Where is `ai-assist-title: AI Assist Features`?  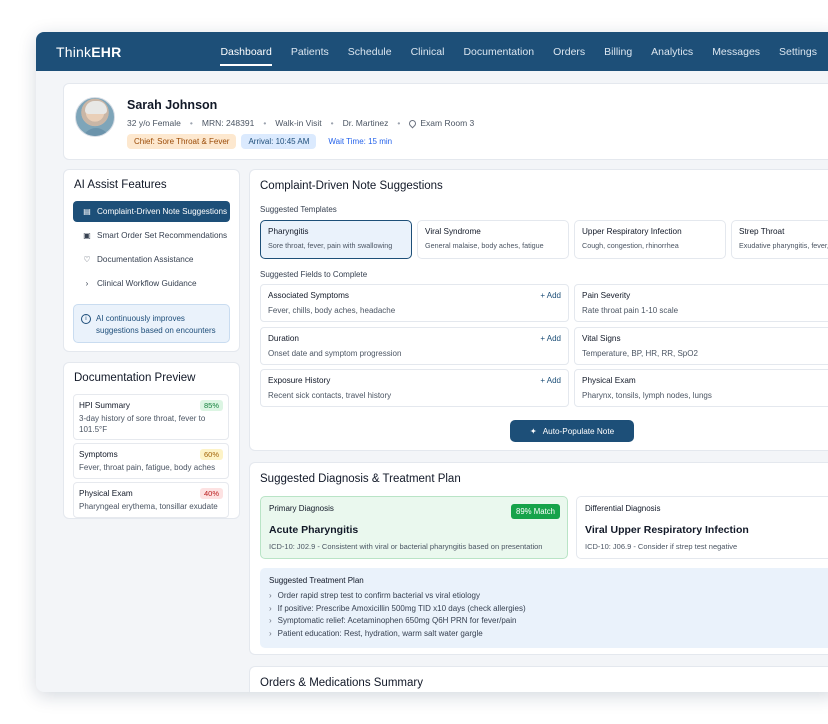
ai-assist-title: AI Assist Features is located at coordinates (120, 185).